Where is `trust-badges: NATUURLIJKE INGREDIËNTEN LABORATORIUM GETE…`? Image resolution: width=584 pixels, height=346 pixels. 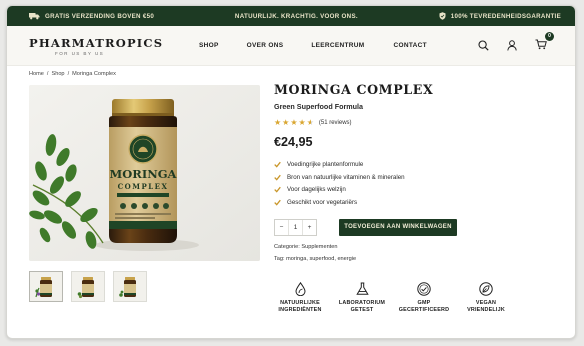 trust-badges: NATUURLIJKE INGREDIËNTEN LABORATORIUM GETE… is located at coordinates (393, 297).